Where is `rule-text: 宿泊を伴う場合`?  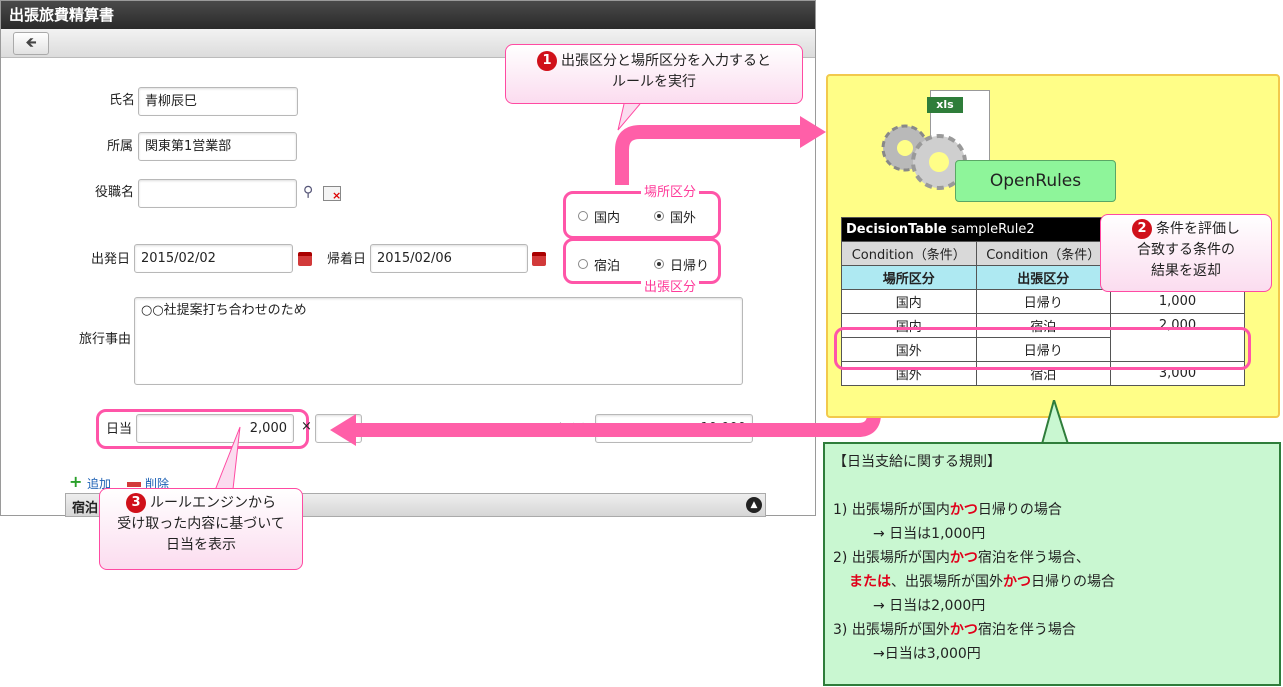
rule-text: 宿泊を伴う場合 is located at coordinates (1026, 630).